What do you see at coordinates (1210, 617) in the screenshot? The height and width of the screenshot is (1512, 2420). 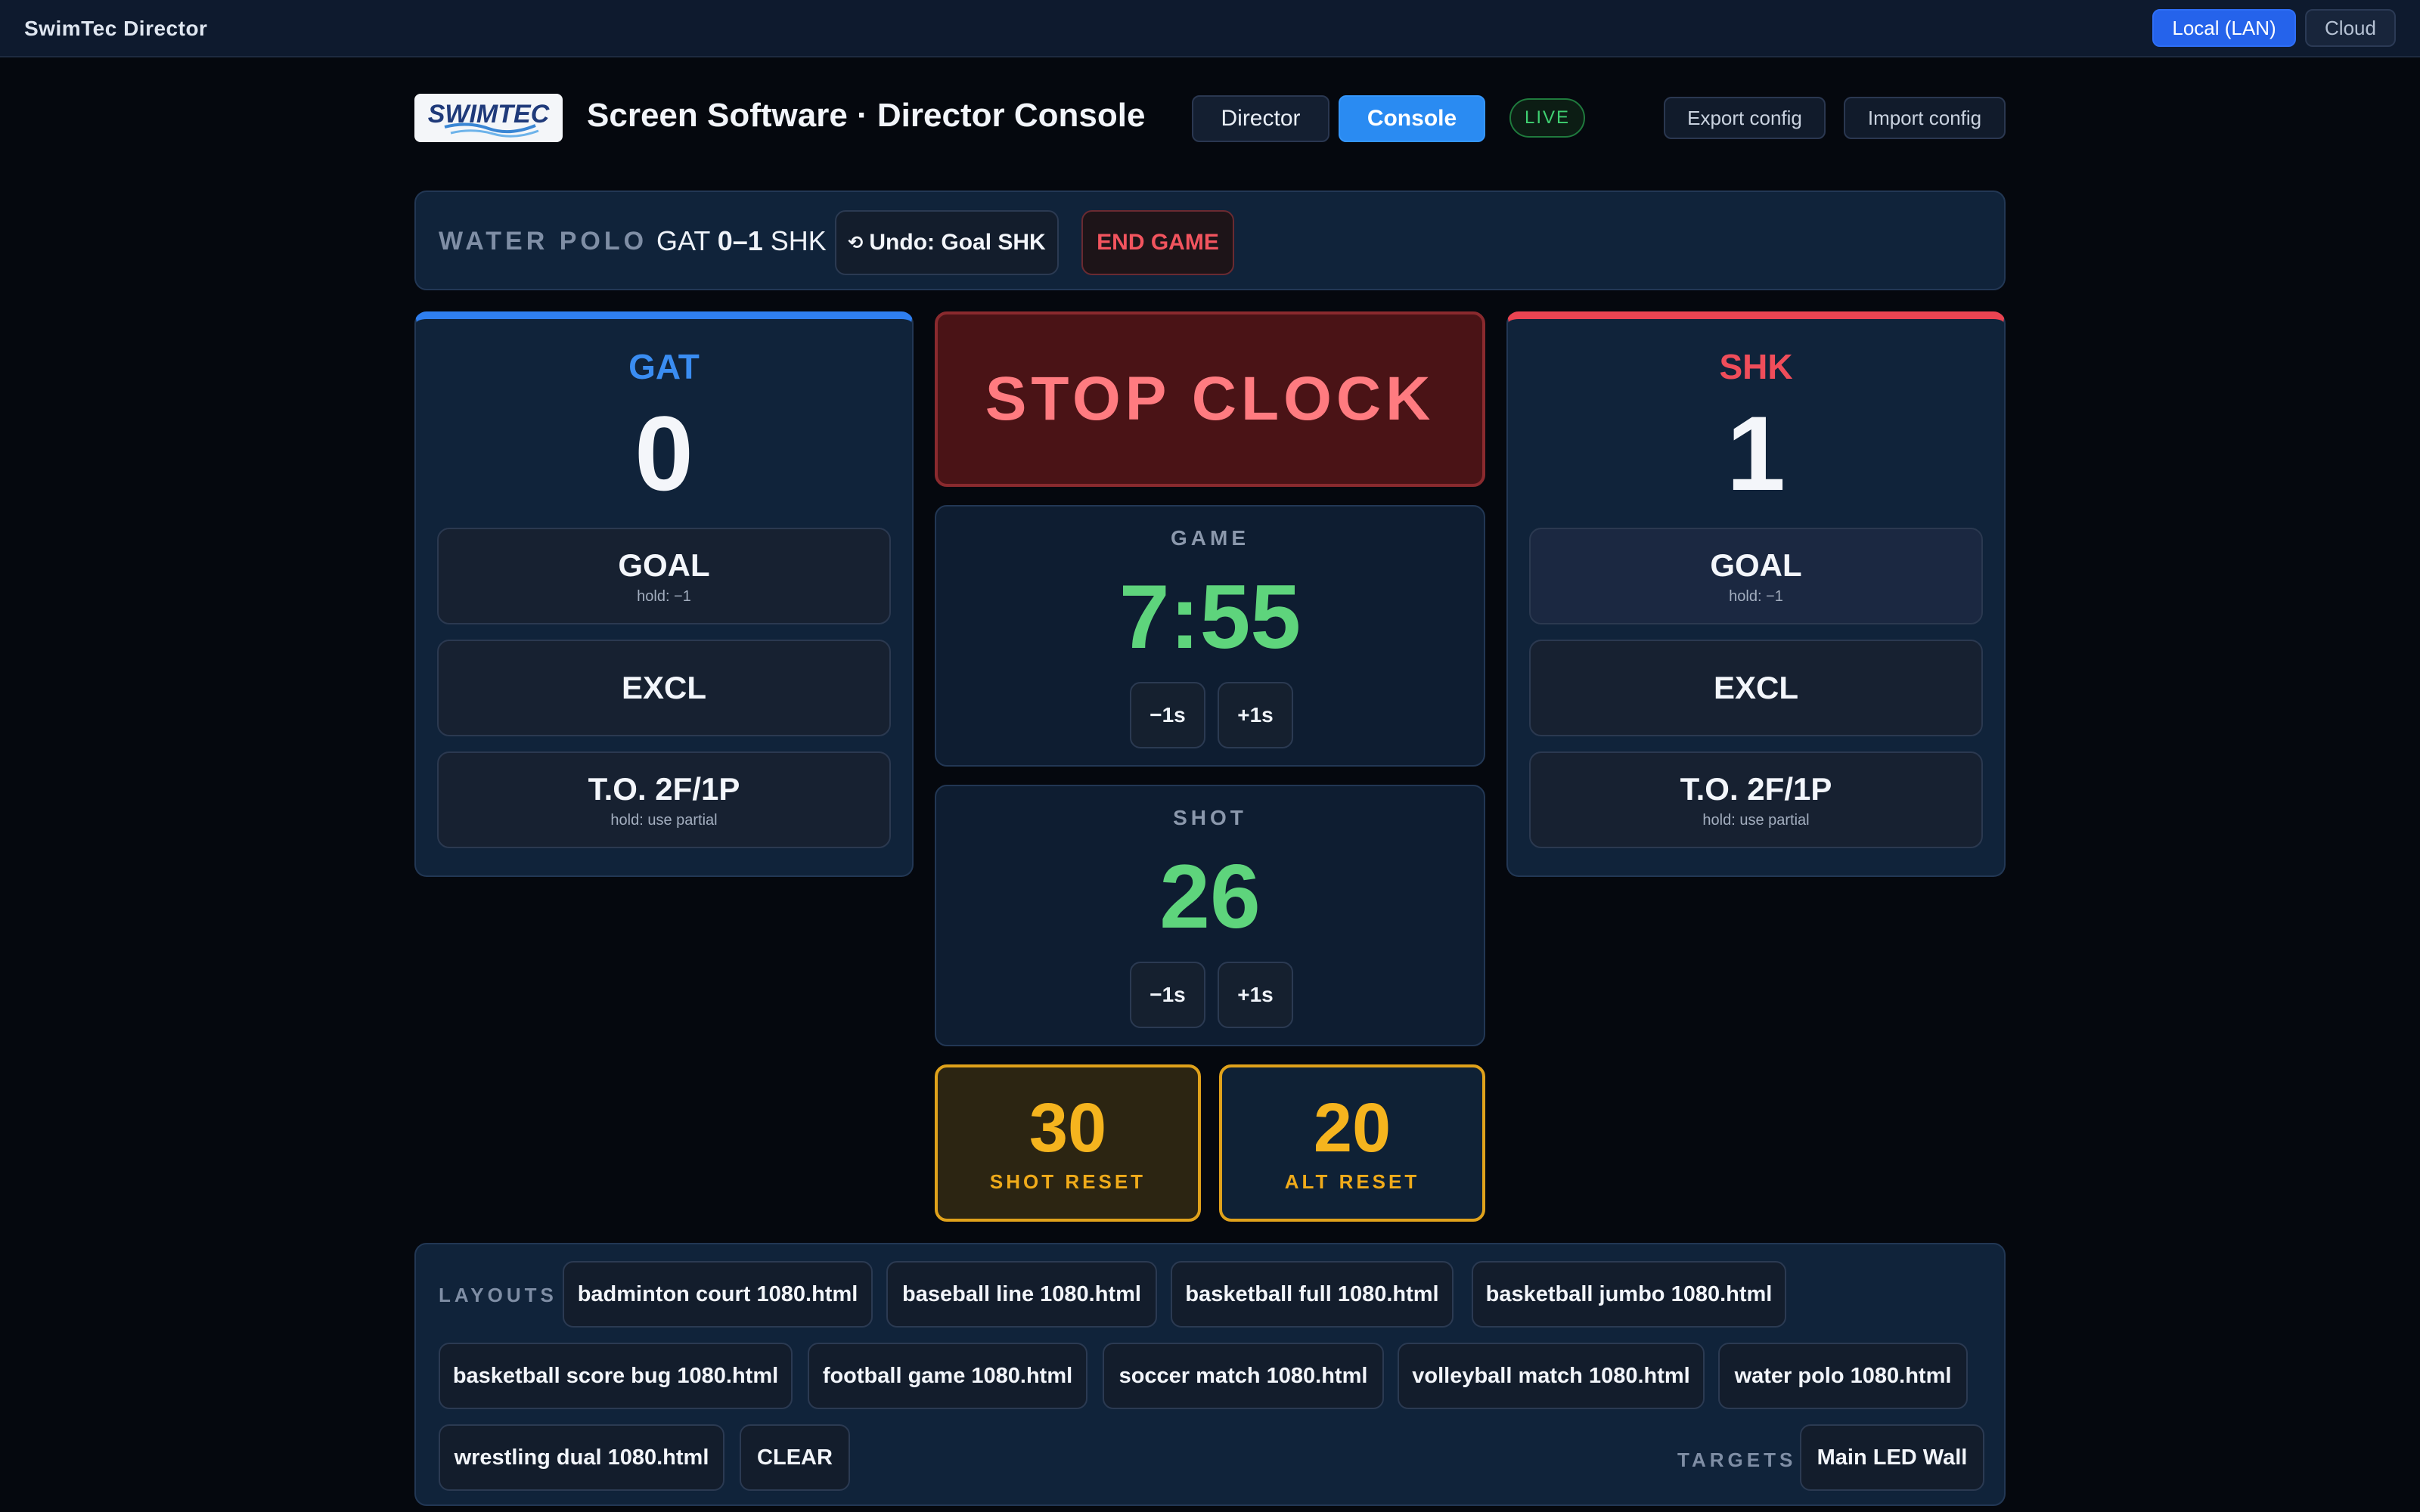 I see `game-clock-value: 7:55` at bounding box center [1210, 617].